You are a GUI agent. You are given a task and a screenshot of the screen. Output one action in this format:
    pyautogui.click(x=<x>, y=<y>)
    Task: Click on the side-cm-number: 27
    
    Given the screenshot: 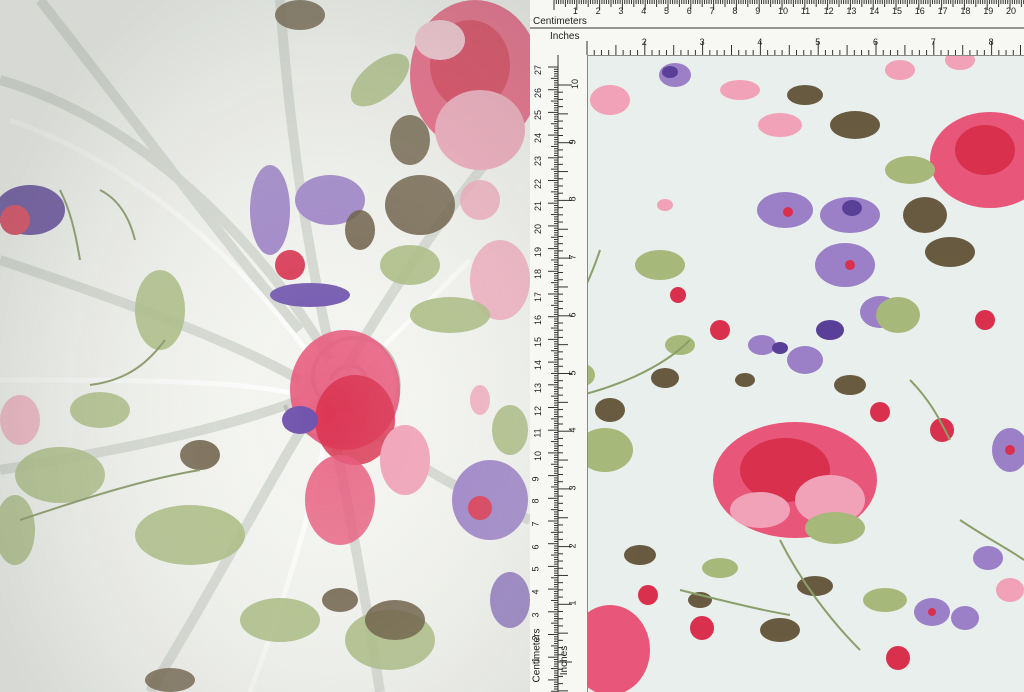 What is the action you would take?
    pyautogui.click(x=538, y=70)
    